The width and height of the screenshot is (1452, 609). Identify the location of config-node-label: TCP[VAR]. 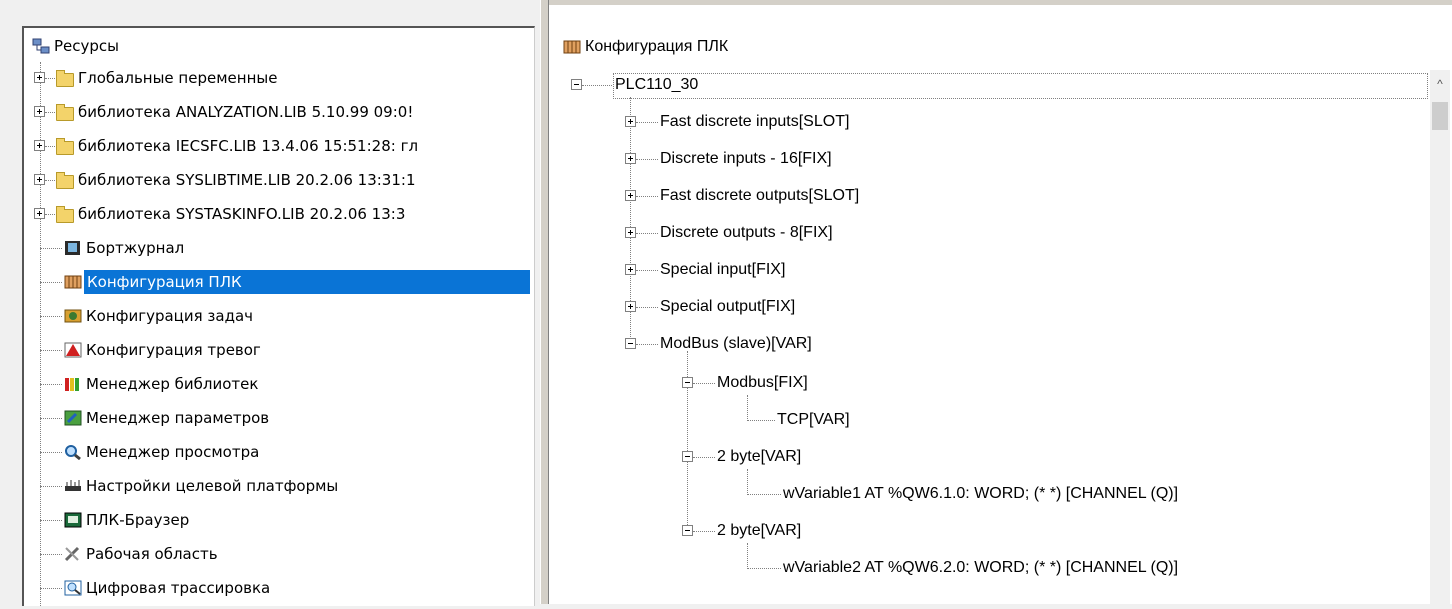
(813, 419).